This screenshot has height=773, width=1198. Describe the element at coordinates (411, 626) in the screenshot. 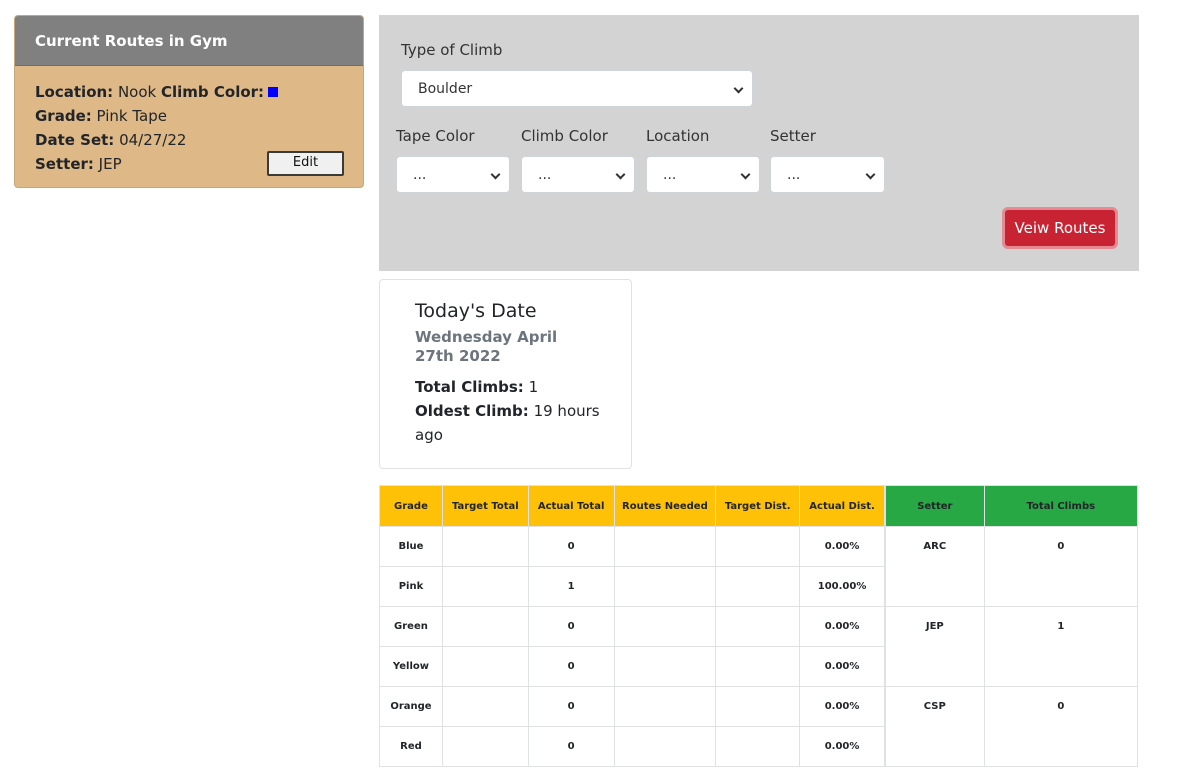

I see `table-cell: Green` at that location.